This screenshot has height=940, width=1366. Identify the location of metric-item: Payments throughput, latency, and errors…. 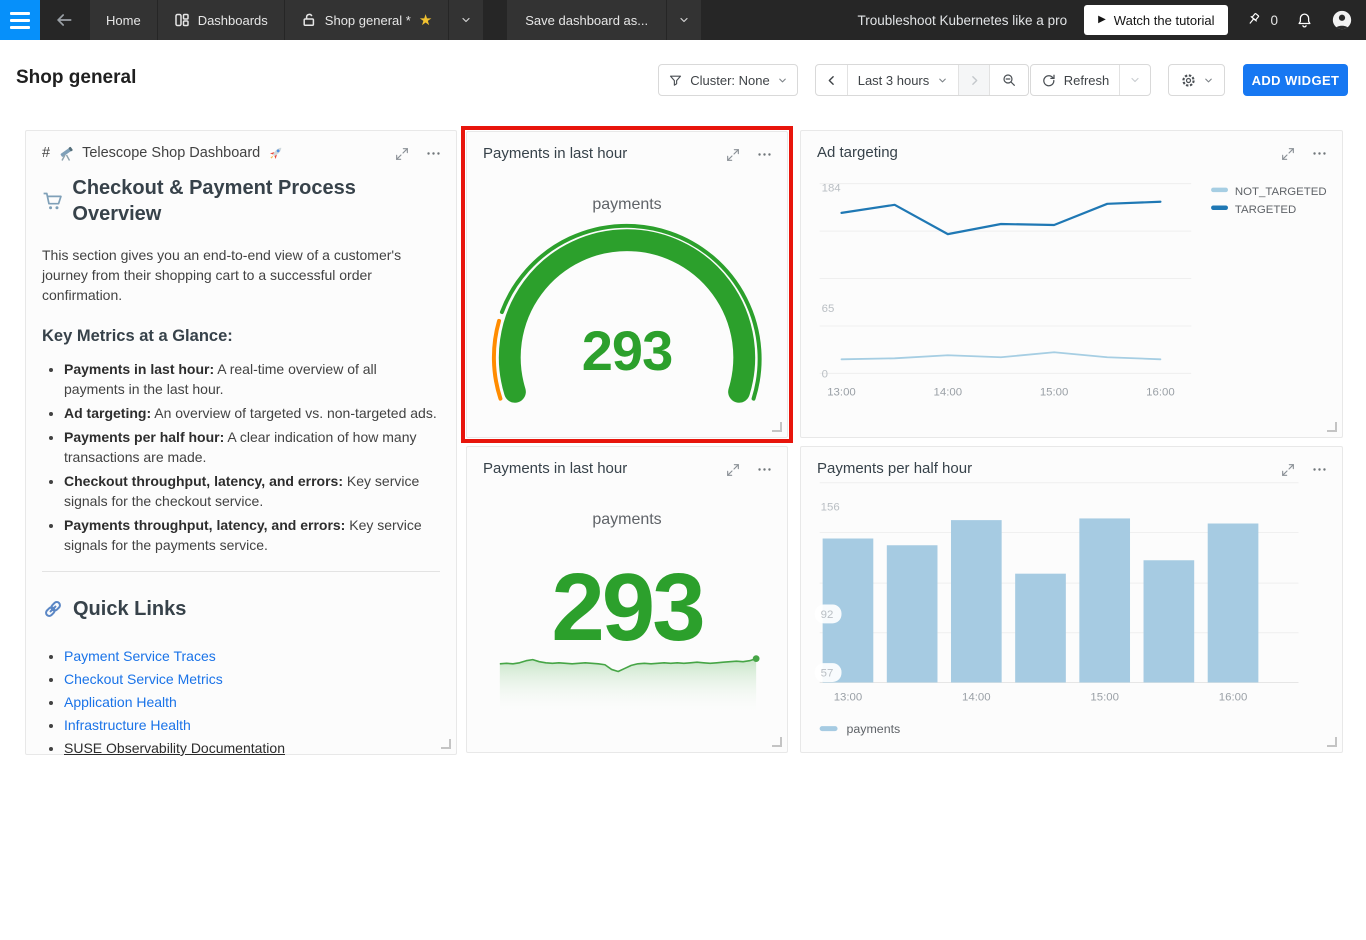
(252, 535).